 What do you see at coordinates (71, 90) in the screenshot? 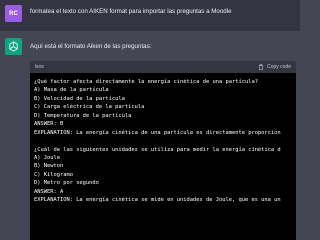
I see `code-line: A) Masa de la partícula` at bounding box center [71, 90].